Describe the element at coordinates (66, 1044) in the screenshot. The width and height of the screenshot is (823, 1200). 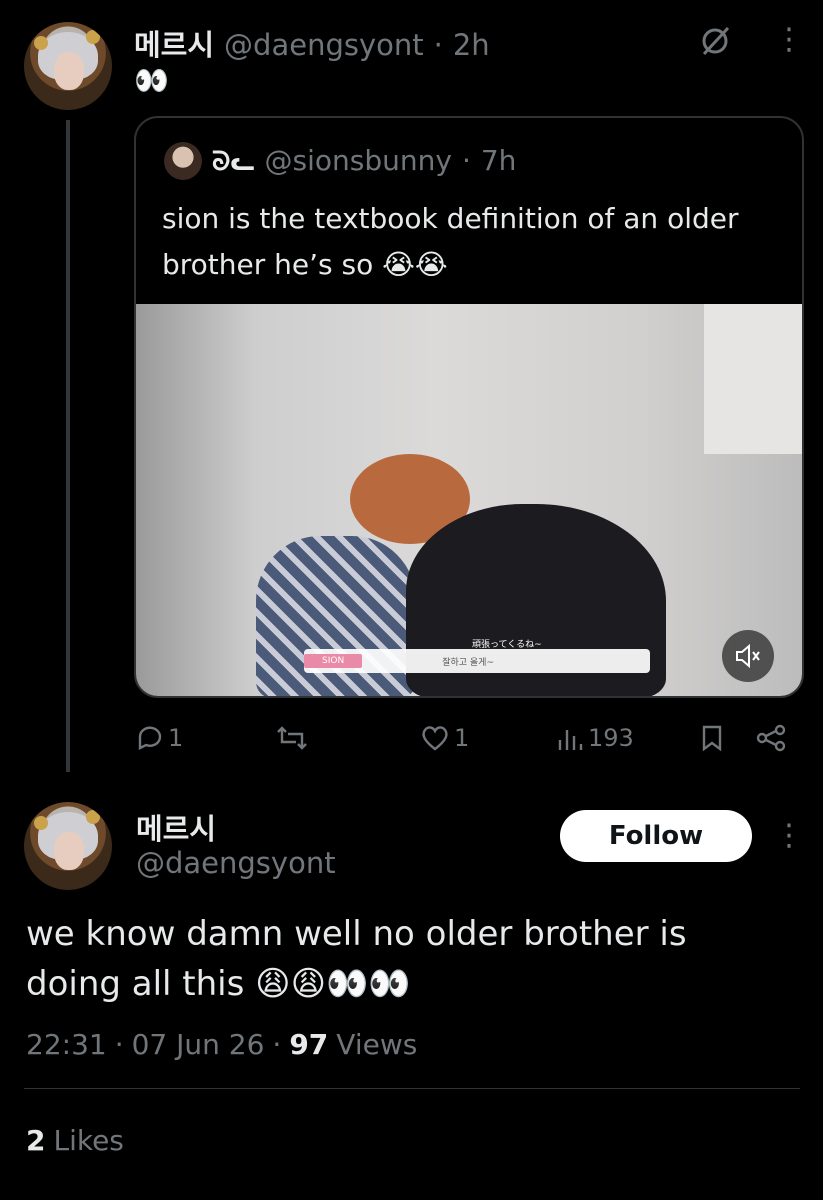
I see `tweet-time: 22:31` at that location.